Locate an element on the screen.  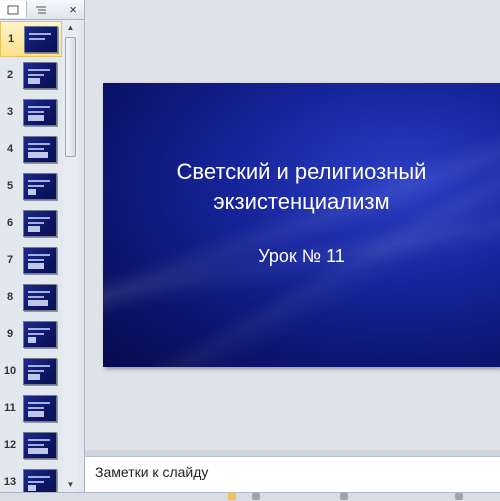
slide-thumbnail-3: 3 is located at coordinates (31, 113).